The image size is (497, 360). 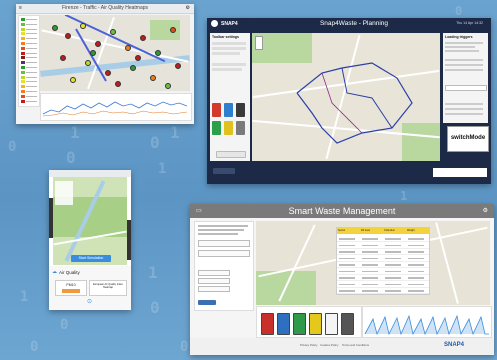 What do you see at coordinates (34, 347) in the screenshot?
I see `bg-digit: 0` at bounding box center [34, 347].